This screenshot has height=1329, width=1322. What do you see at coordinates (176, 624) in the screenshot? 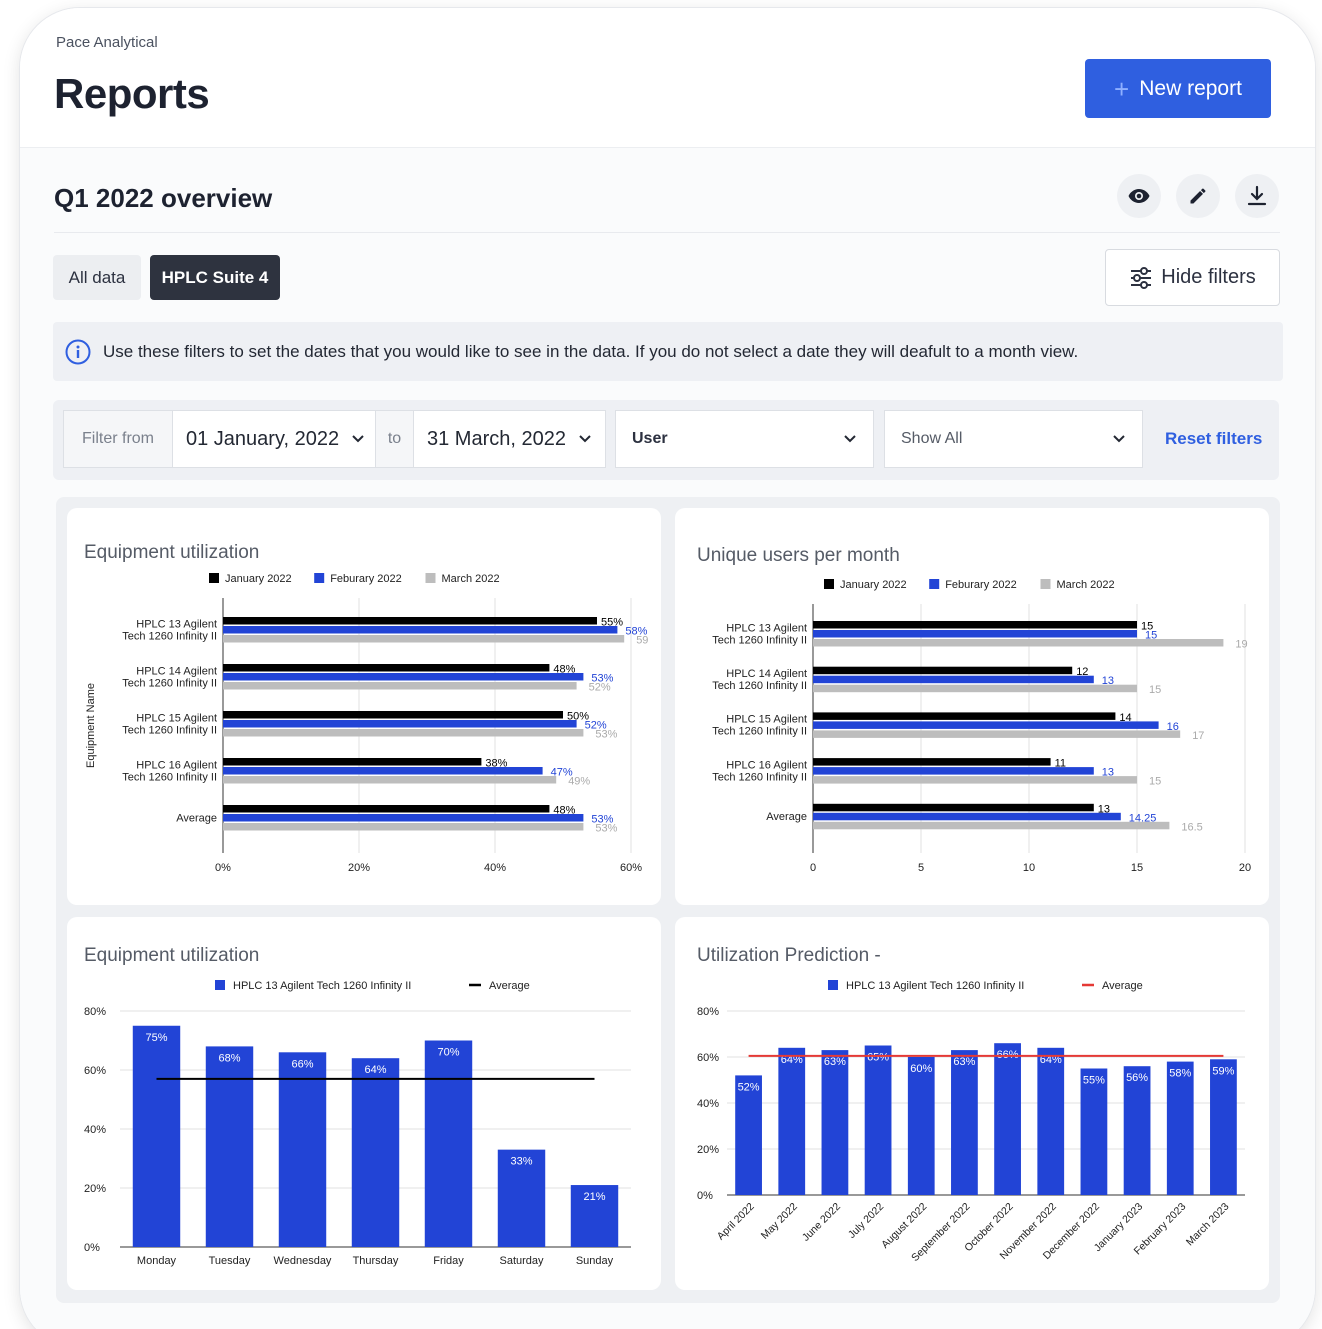
I see `category-label: HPLC 13 Agilent` at bounding box center [176, 624].